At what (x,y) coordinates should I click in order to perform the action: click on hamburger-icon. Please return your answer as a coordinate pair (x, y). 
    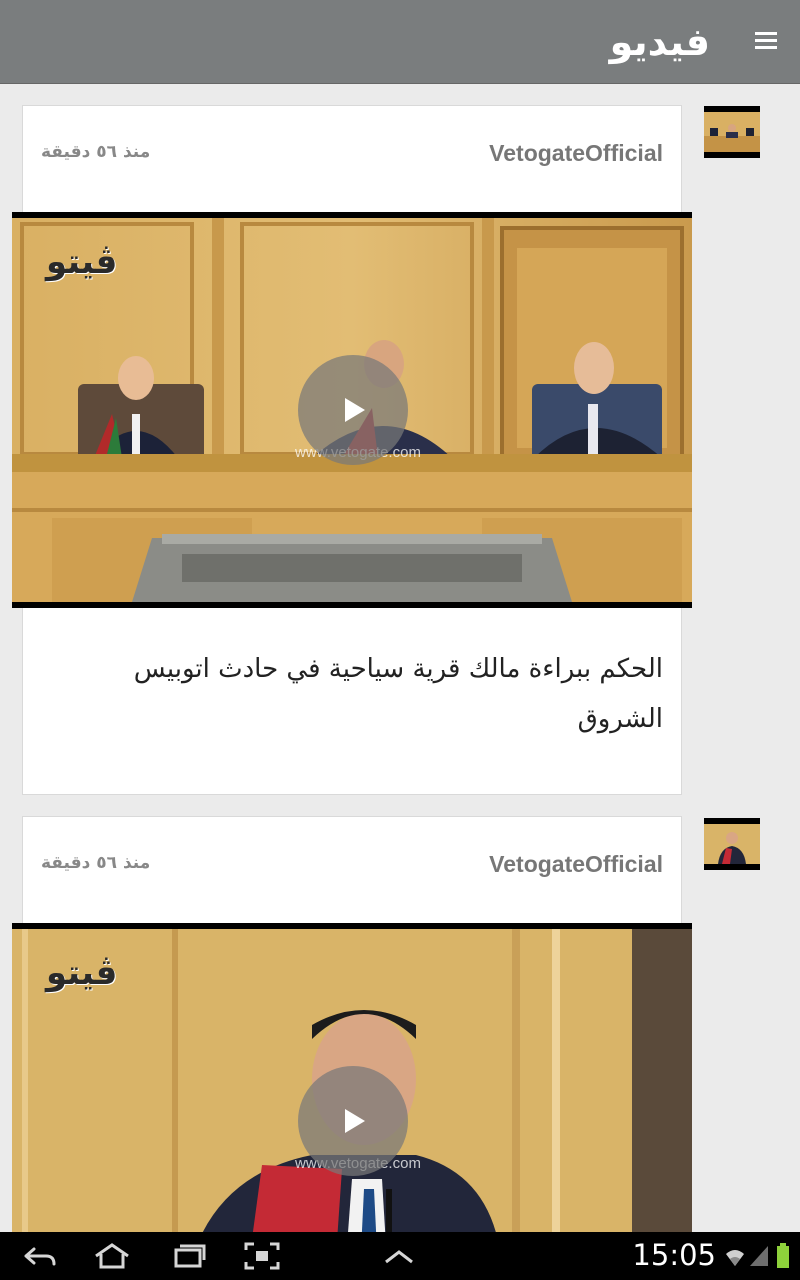
    Looking at the image, I should click on (766, 33).